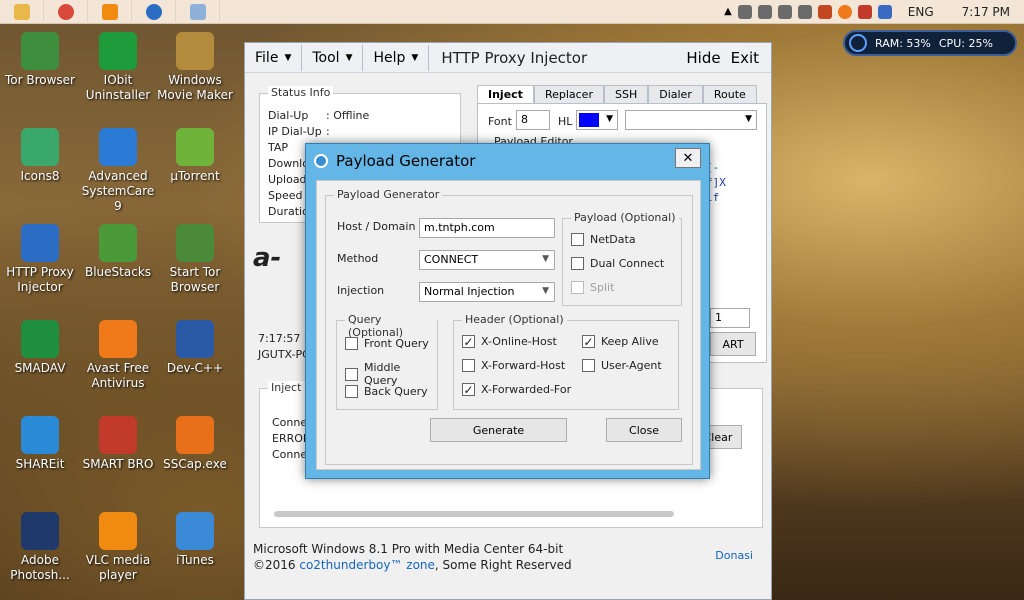 This screenshot has width=1024, height=600. I want to click on x-online-host-checkbox: ✓ X-Online-Host, so click(509, 341).